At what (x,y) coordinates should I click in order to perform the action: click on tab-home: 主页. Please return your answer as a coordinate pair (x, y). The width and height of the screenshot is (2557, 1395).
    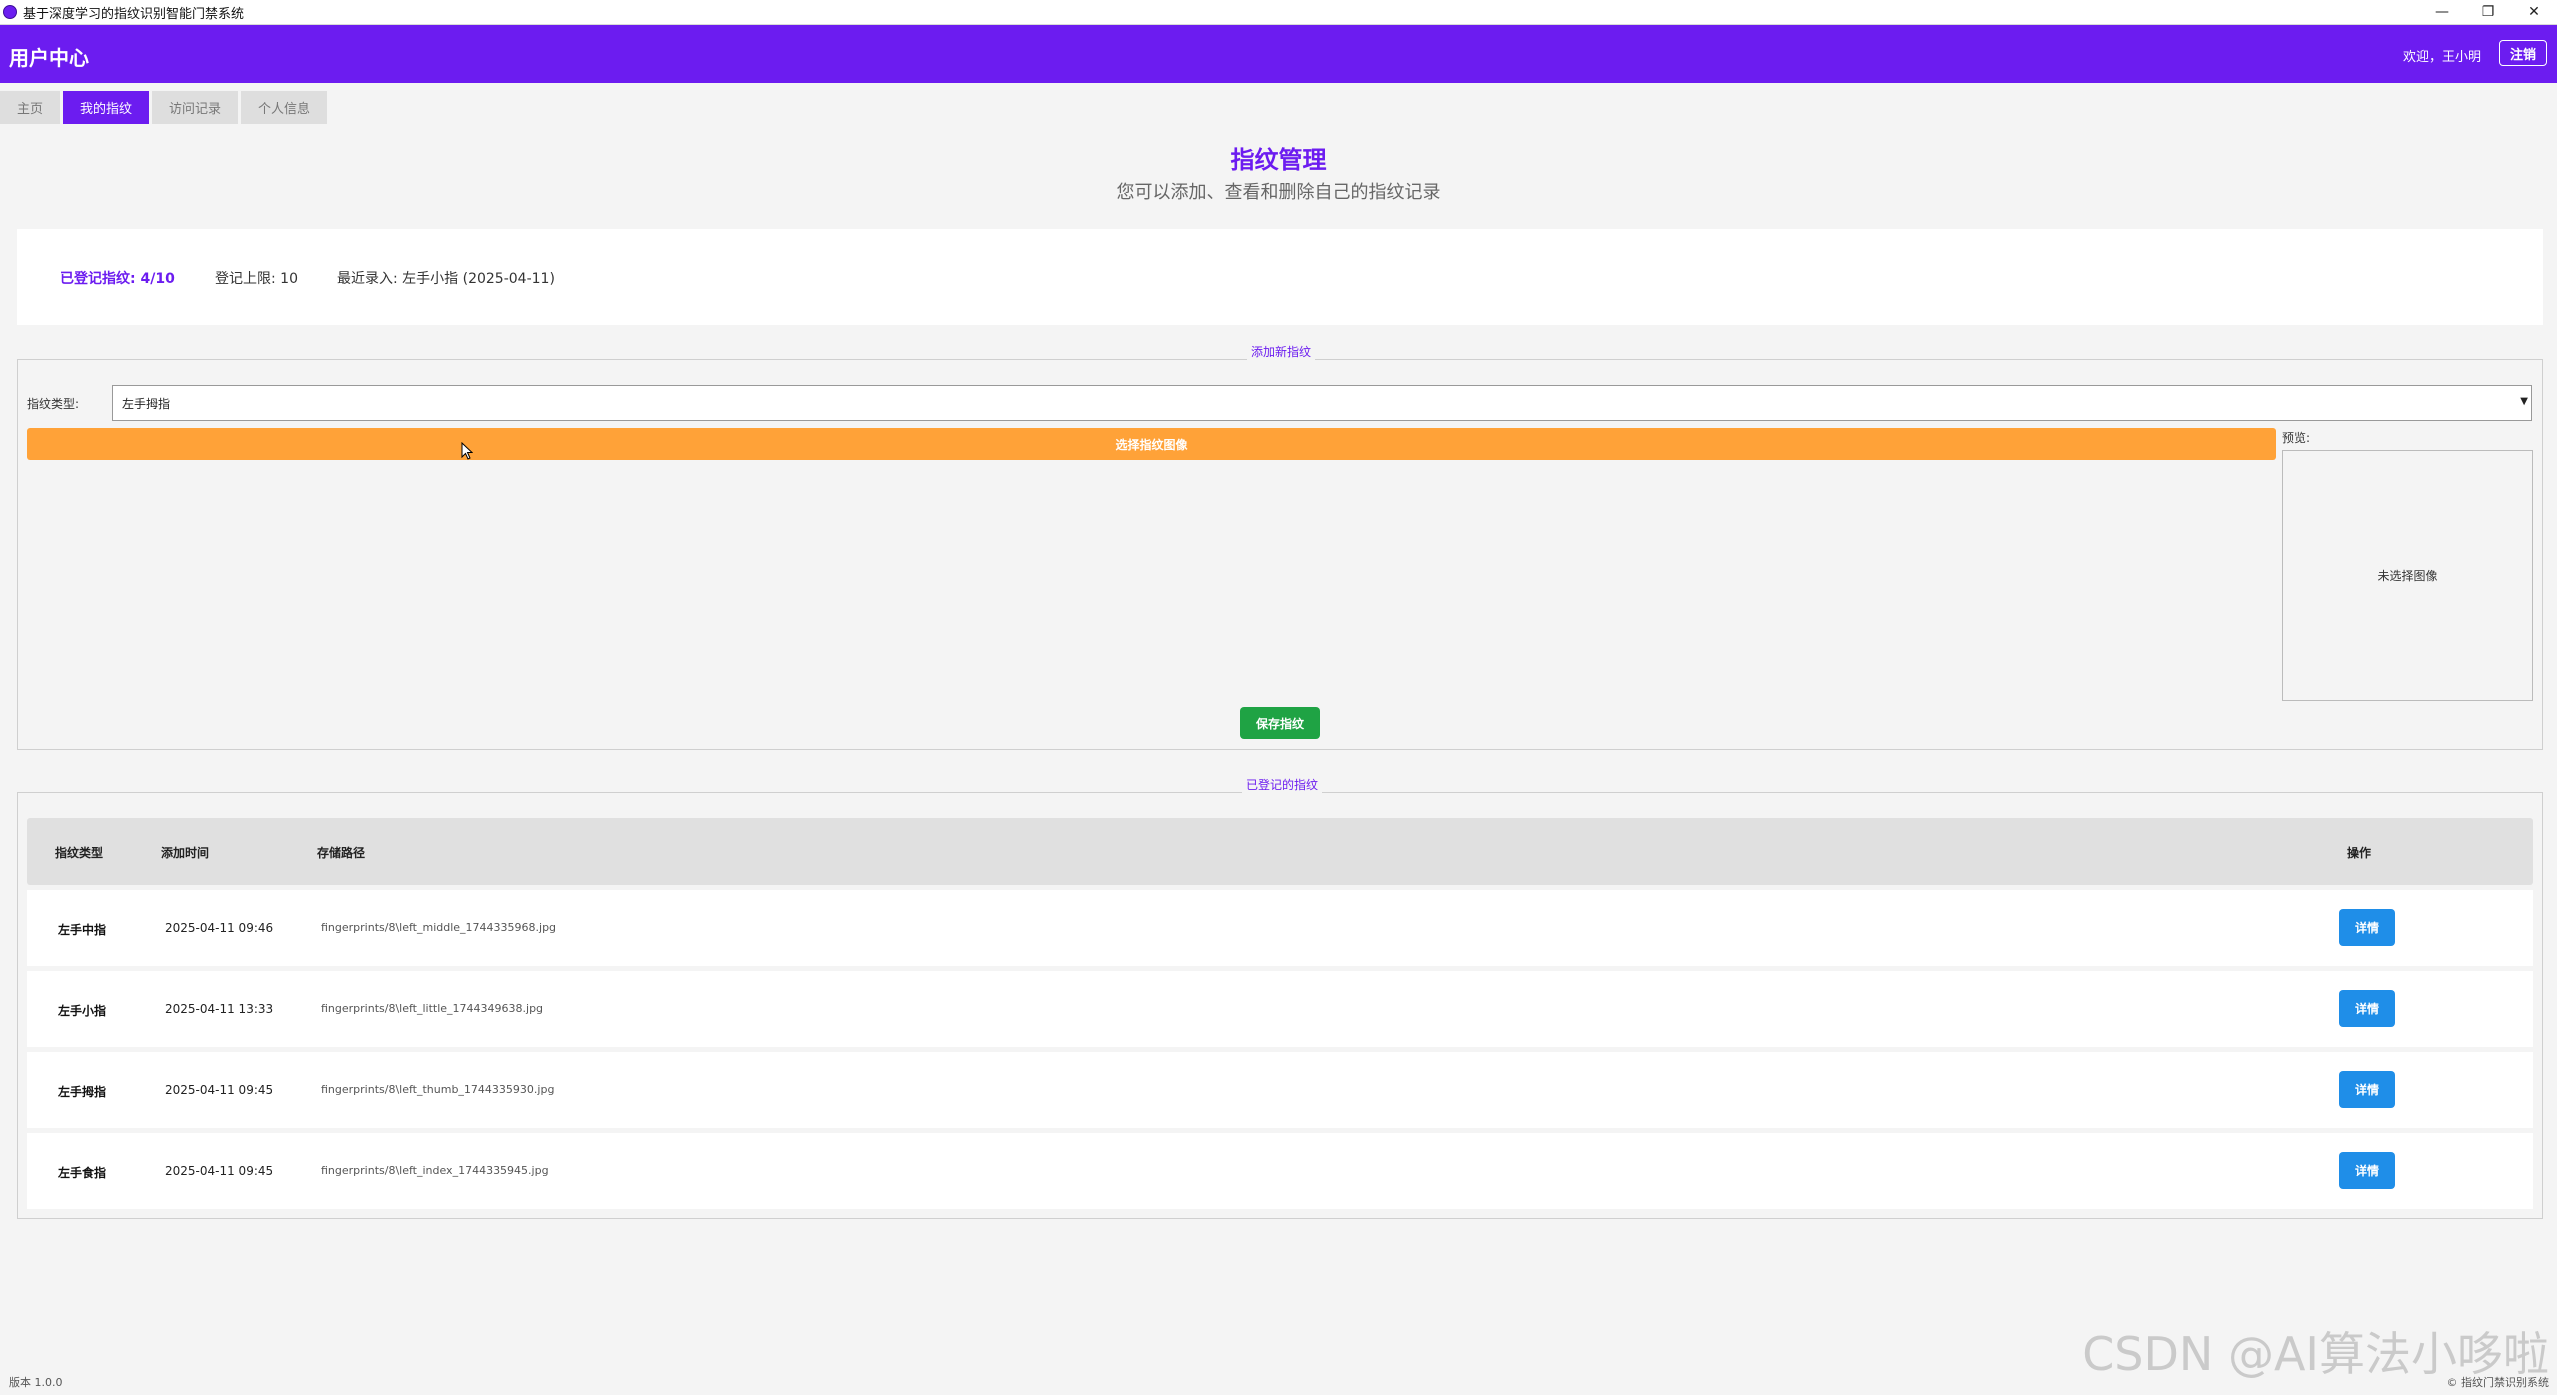
    Looking at the image, I should click on (30, 107).